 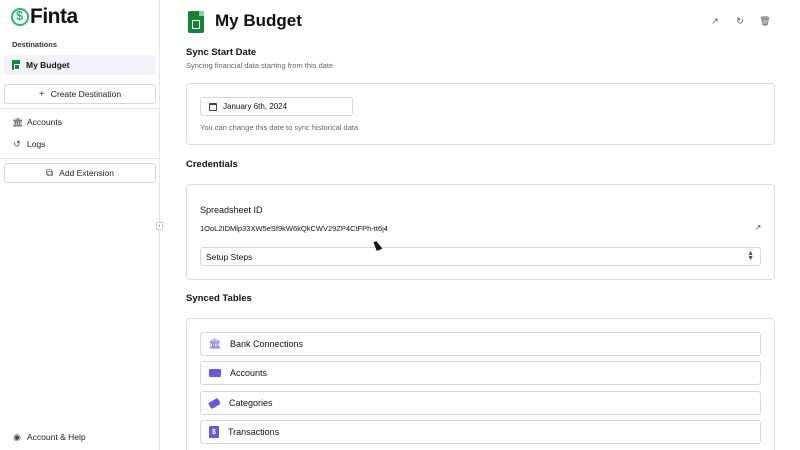 What do you see at coordinates (214, 403) in the screenshot?
I see `tag-icon` at bounding box center [214, 403].